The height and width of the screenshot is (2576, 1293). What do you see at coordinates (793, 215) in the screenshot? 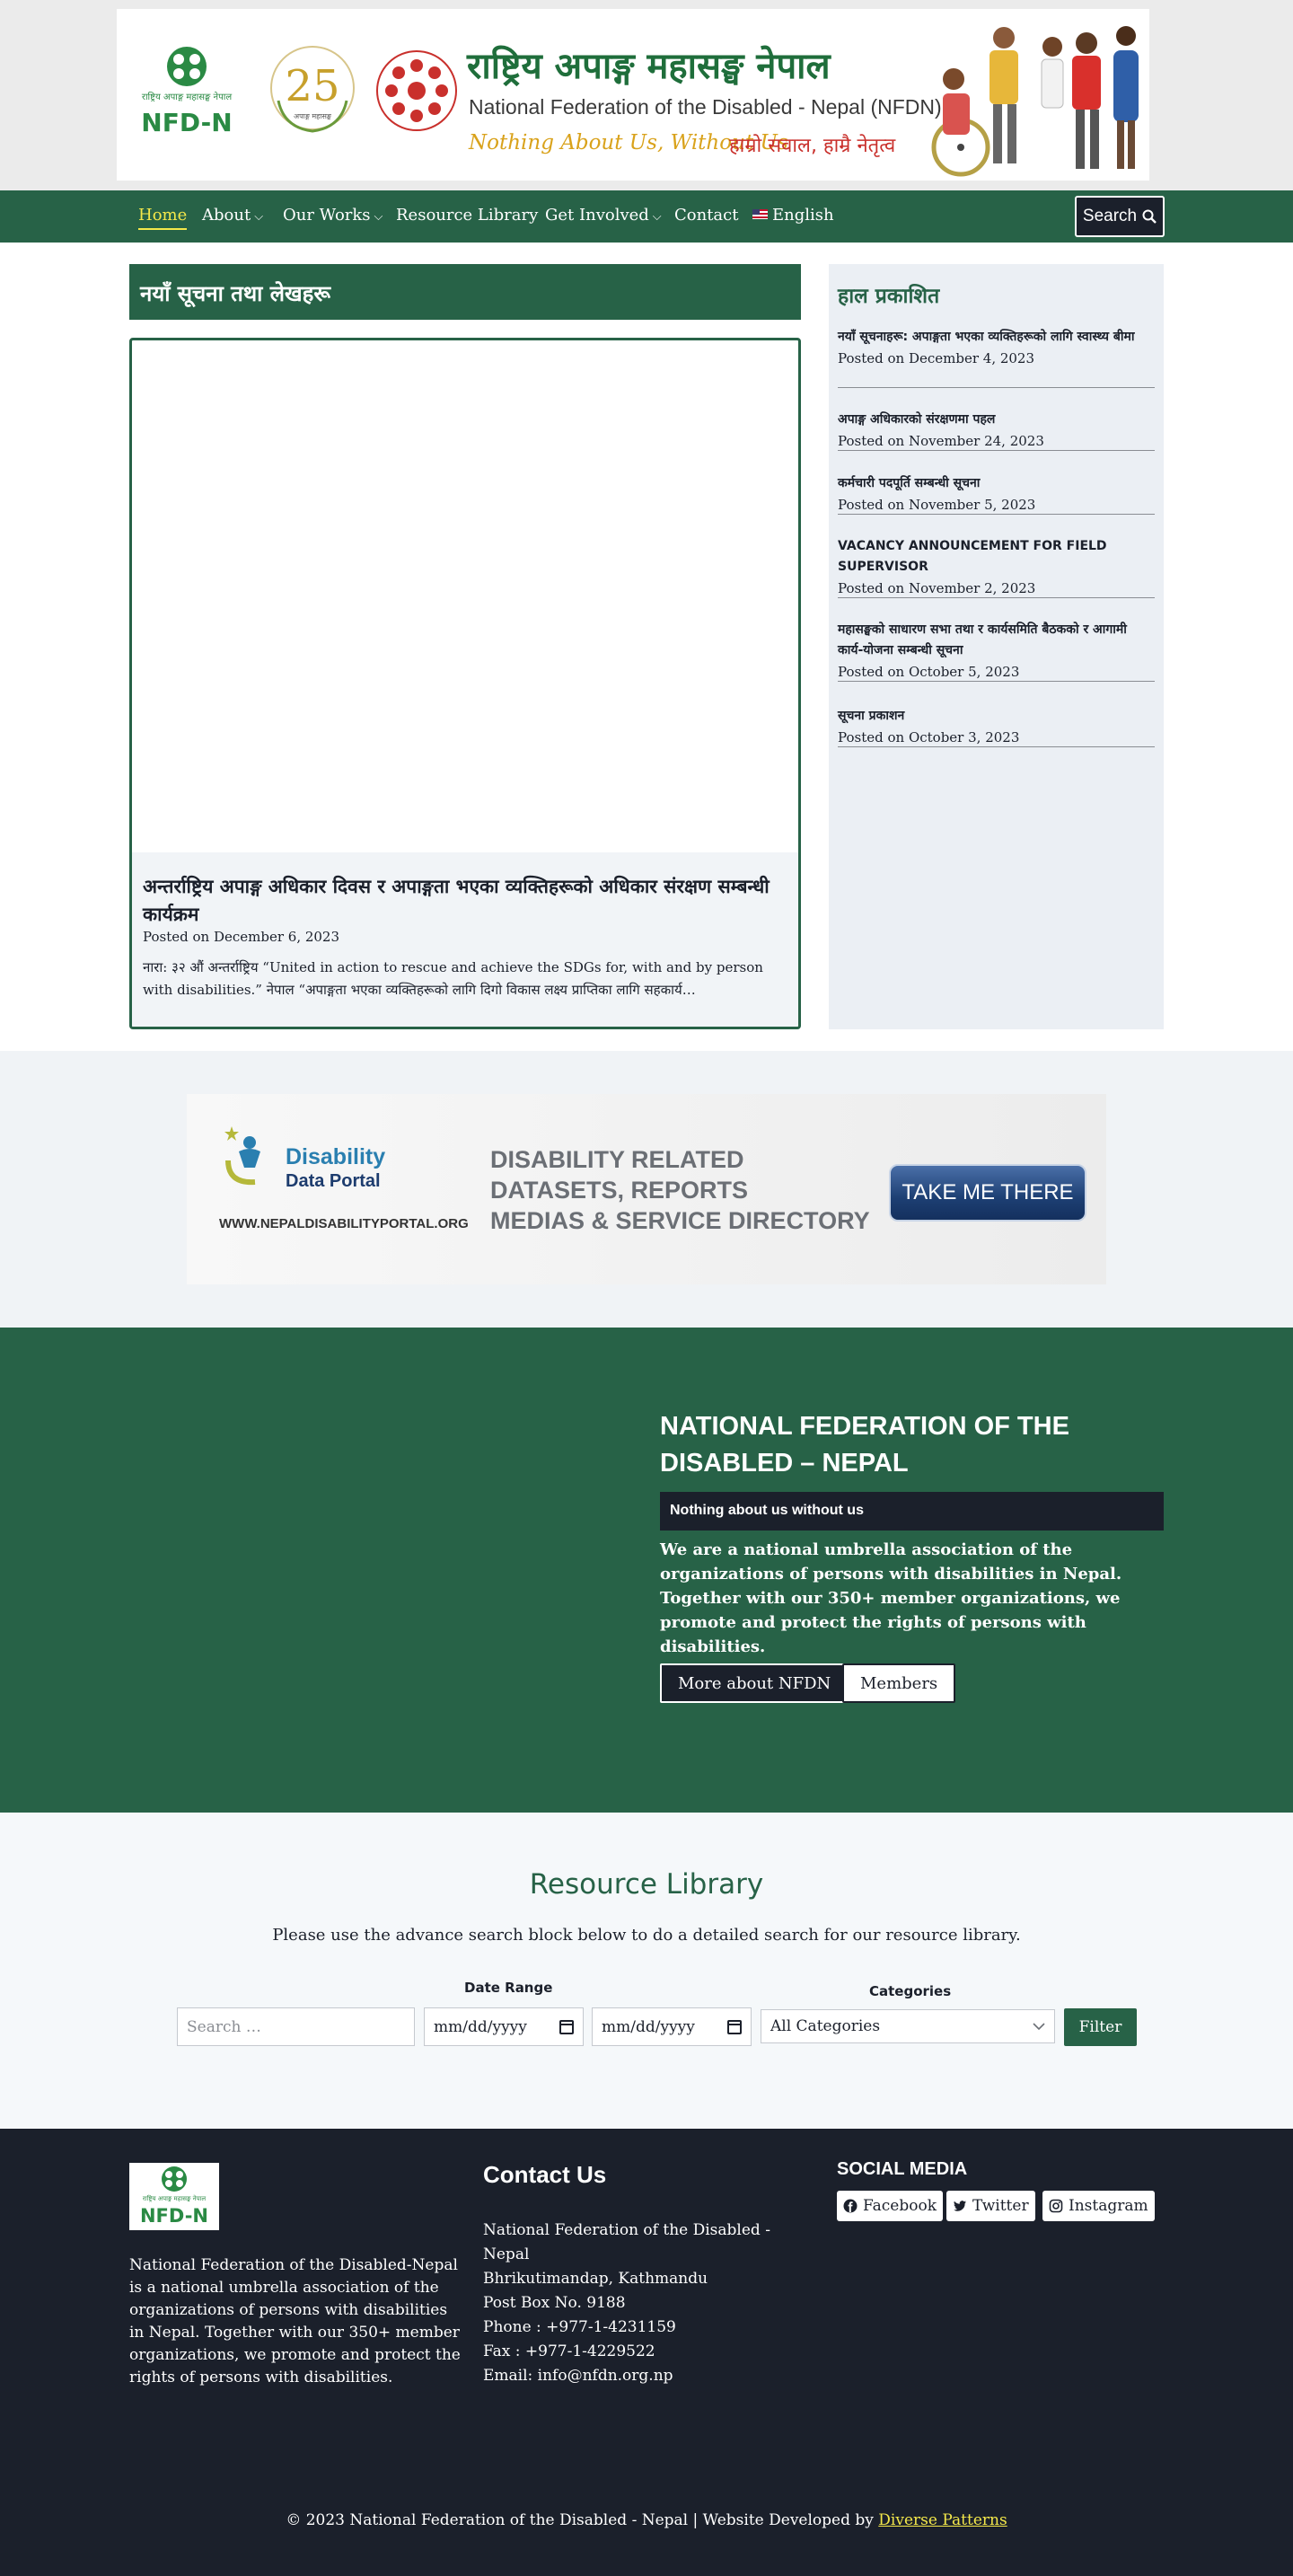
I see `nav-language: English` at bounding box center [793, 215].